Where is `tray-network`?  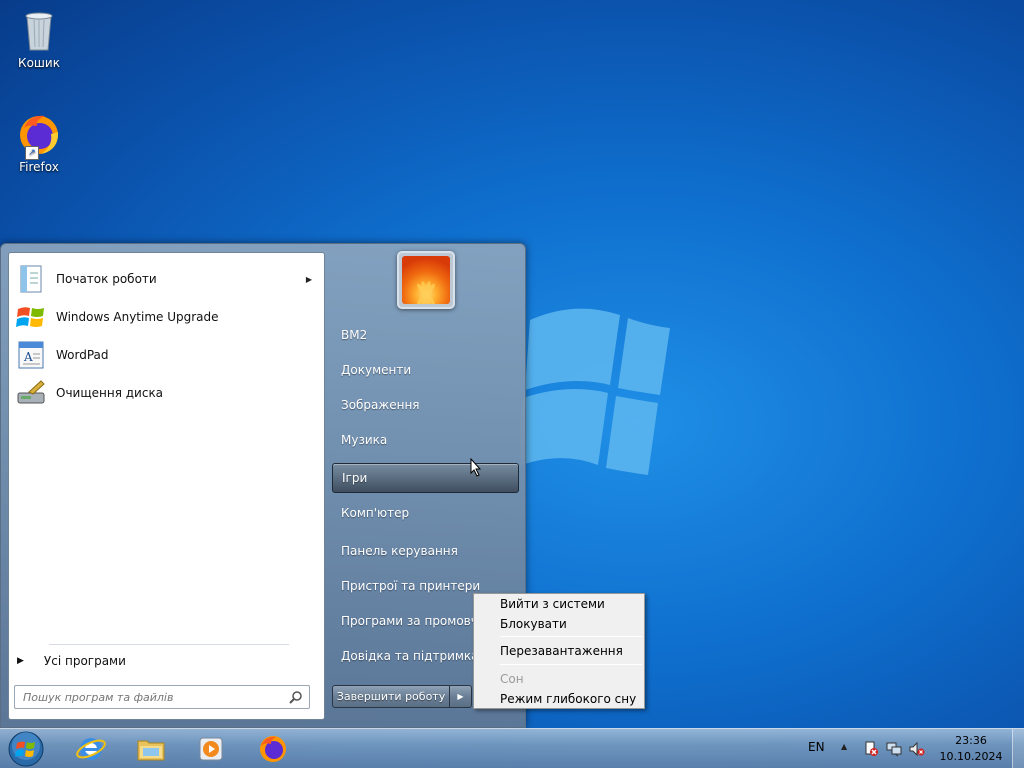 tray-network is located at coordinates (894, 749).